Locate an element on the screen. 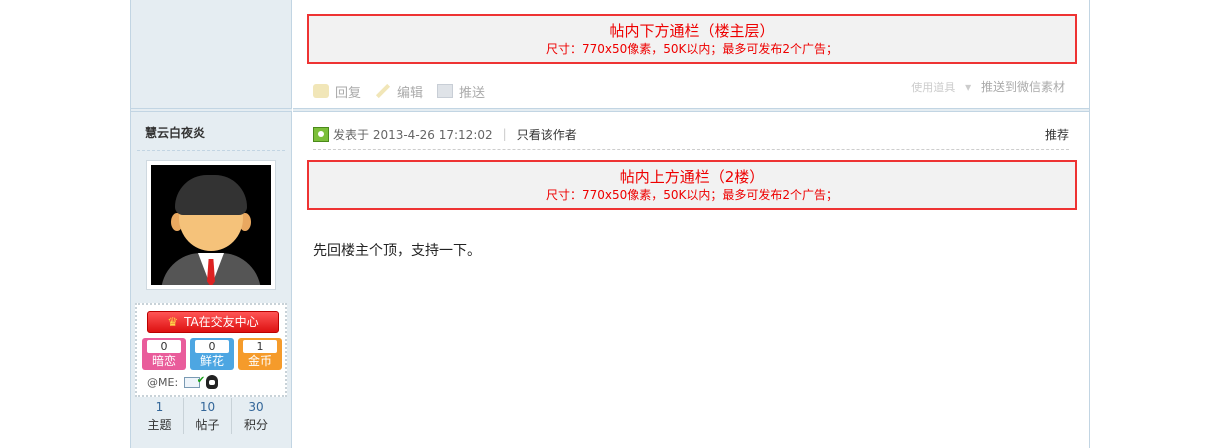 The image size is (1220, 448). push-icon is located at coordinates (445, 91).